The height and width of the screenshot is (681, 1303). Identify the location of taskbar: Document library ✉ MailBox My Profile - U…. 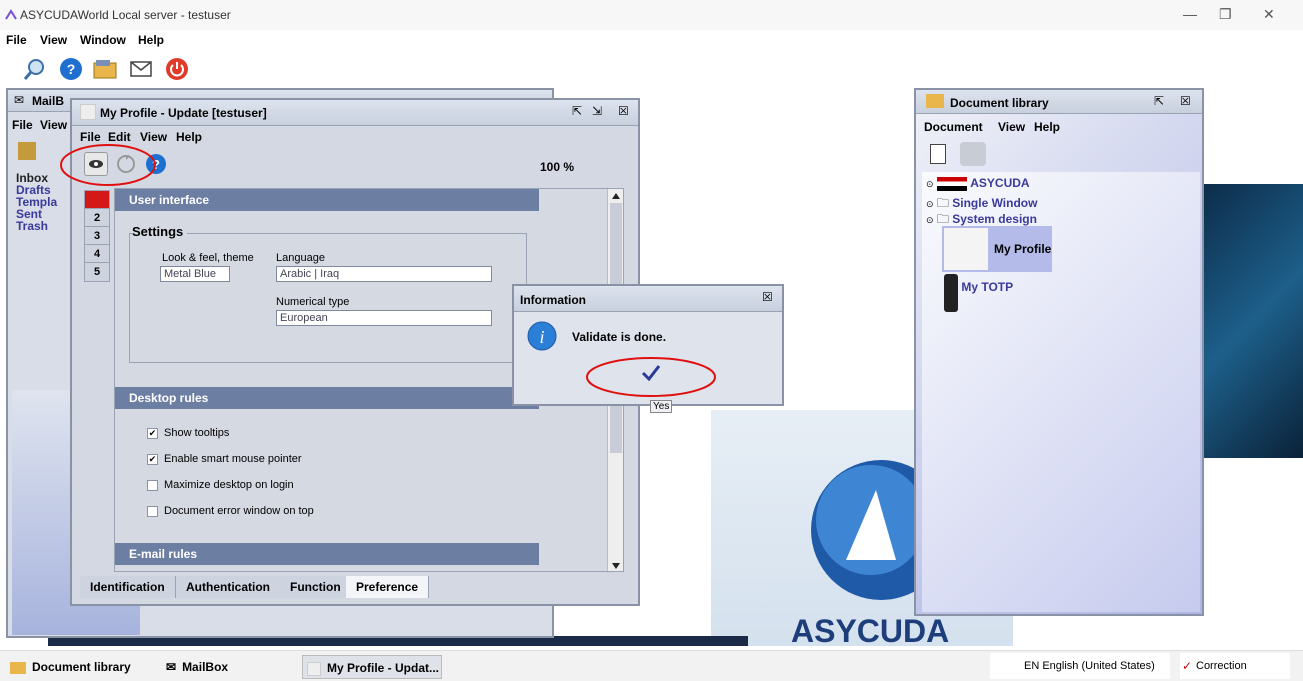
(651, 665).